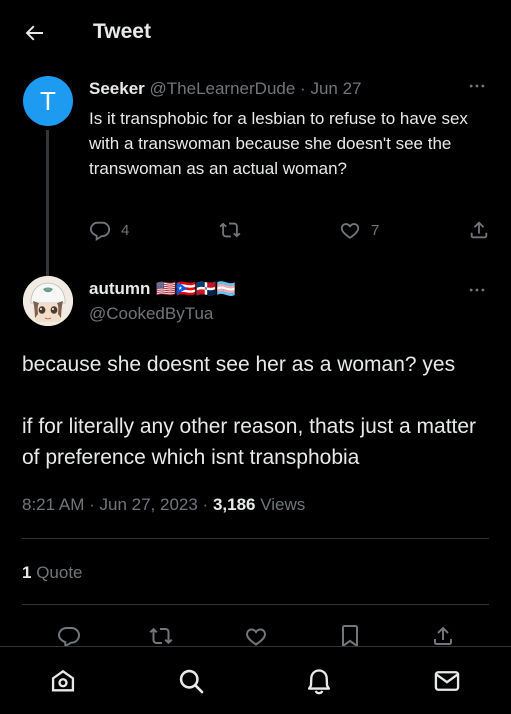  Describe the element at coordinates (335, 88) in the screenshot. I see `tweet-date: Jun 27` at that location.